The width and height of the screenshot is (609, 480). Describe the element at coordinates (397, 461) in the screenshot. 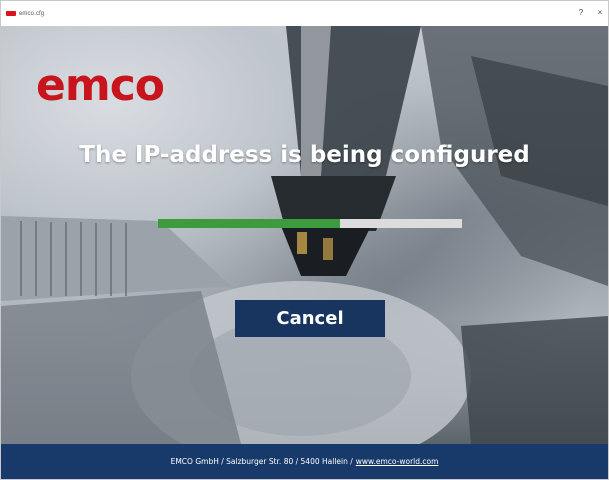

I see `website-link: www.emco-world.com` at that location.